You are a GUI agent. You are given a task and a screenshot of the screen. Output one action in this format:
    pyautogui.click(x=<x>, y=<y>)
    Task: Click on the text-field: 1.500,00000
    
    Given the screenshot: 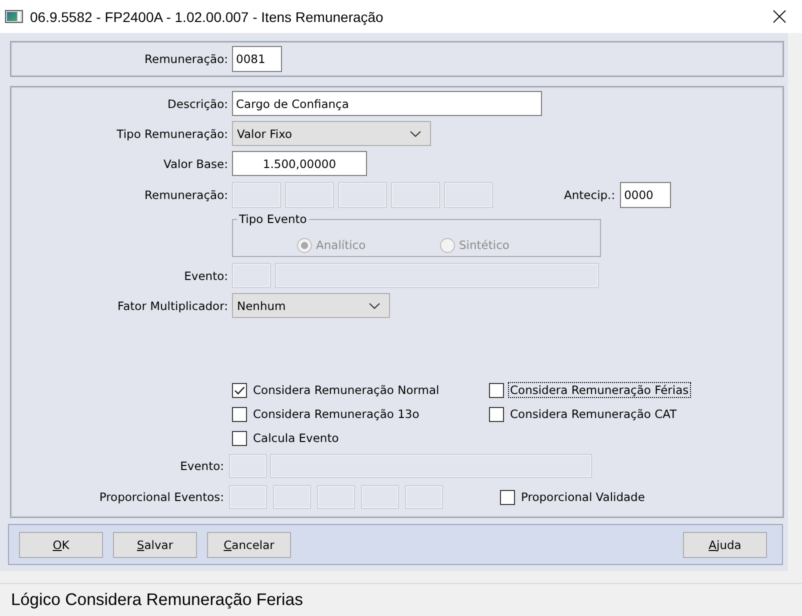 What is the action you would take?
    pyautogui.click(x=299, y=163)
    